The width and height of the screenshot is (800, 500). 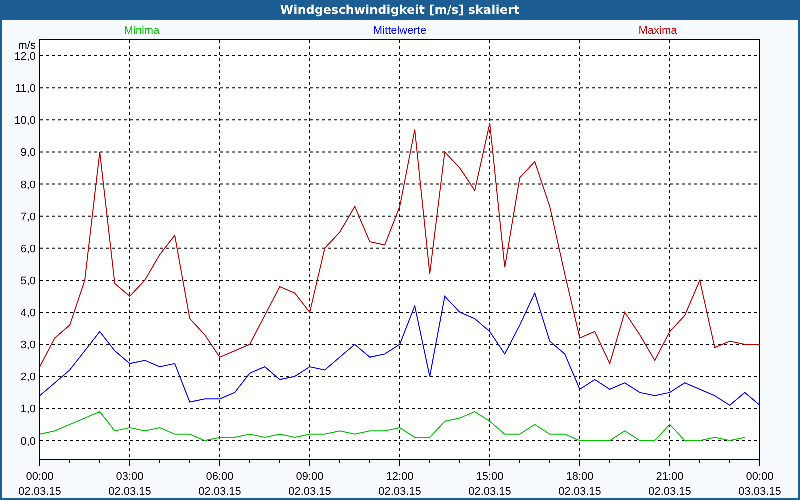 I want to click on y-tick-label: 11,0, so click(x=25, y=89).